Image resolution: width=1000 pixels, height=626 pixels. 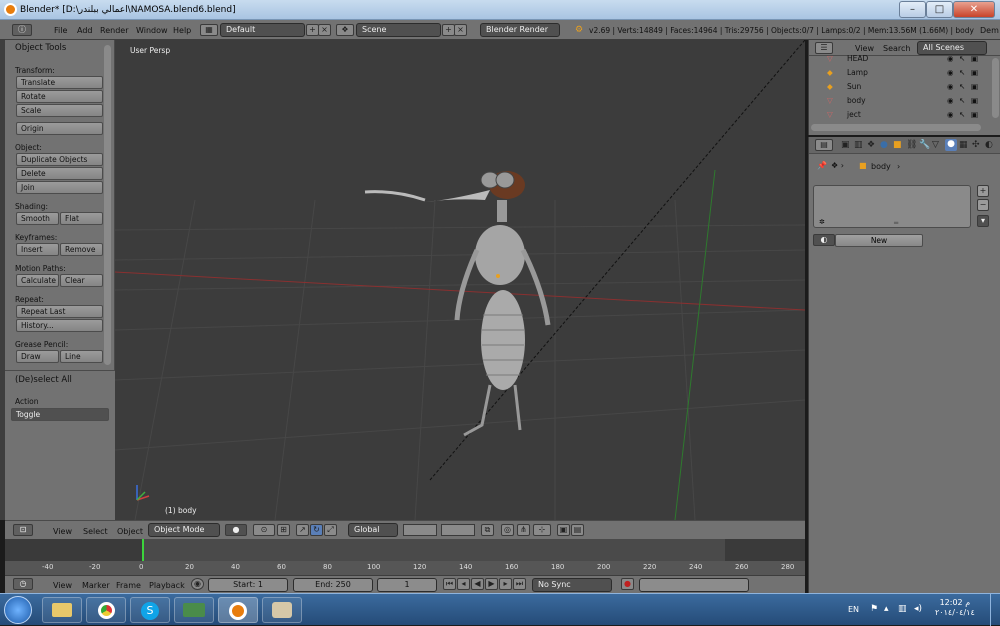 I want to click on vp-menu-view: View, so click(x=62, y=531).